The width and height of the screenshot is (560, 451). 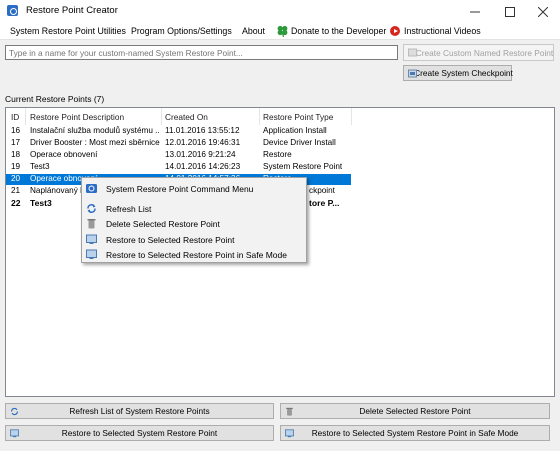 What do you see at coordinates (303, 166) in the screenshot?
I see `cell-type: System Restore Point` at bounding box center [303, 166].